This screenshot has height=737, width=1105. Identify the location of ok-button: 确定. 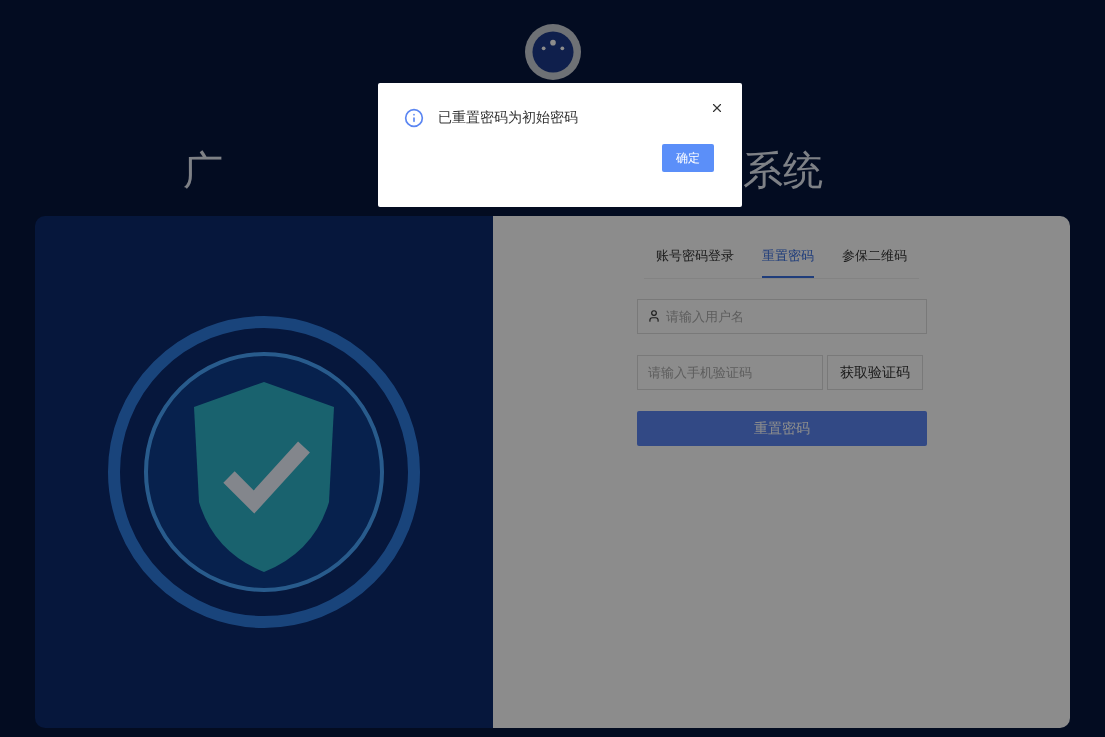
(688, 158).